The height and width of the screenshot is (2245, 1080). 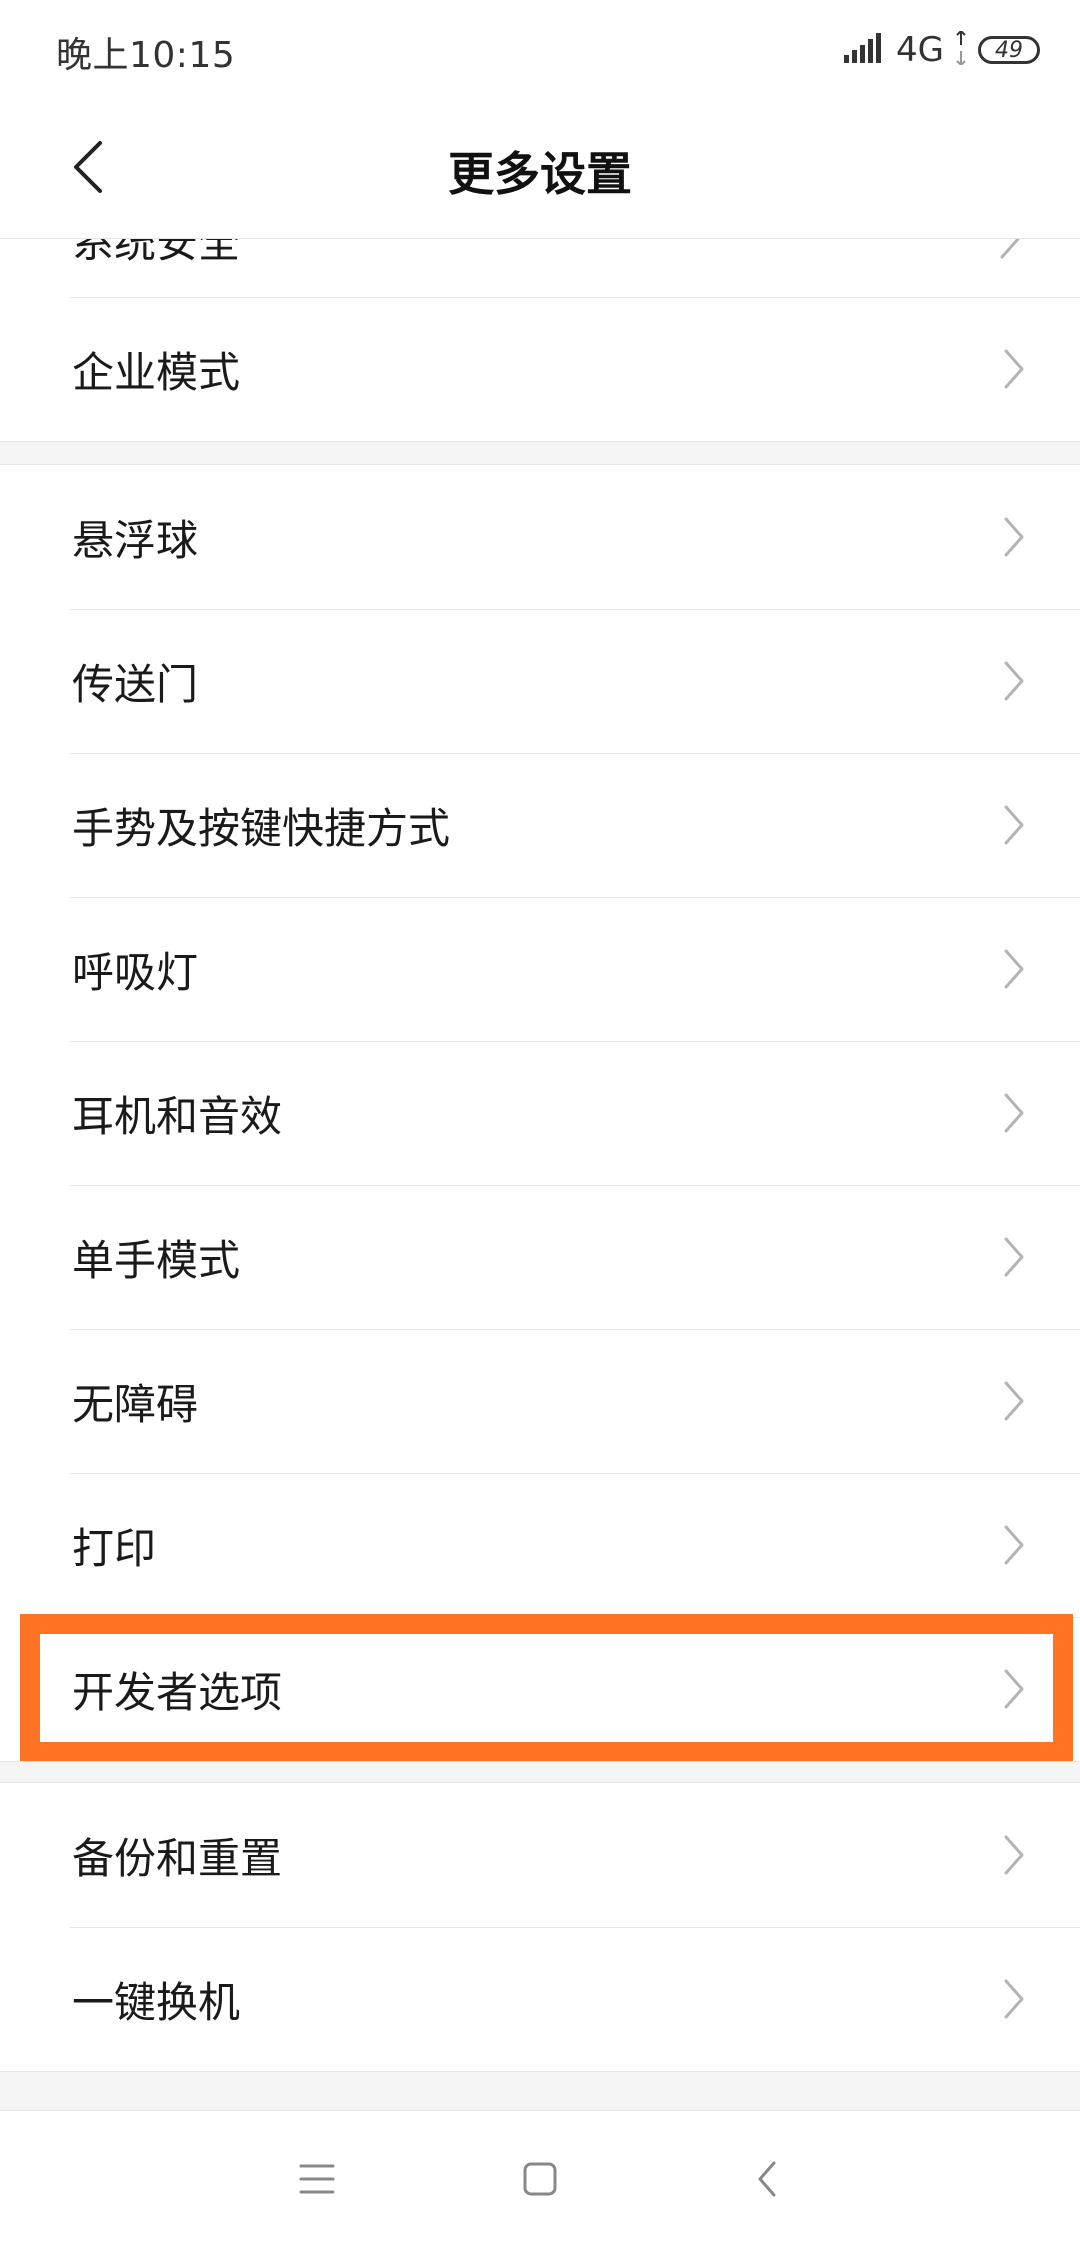 I want to click on settings-row-label: 开发者选项, so click(x=177, y=1692).